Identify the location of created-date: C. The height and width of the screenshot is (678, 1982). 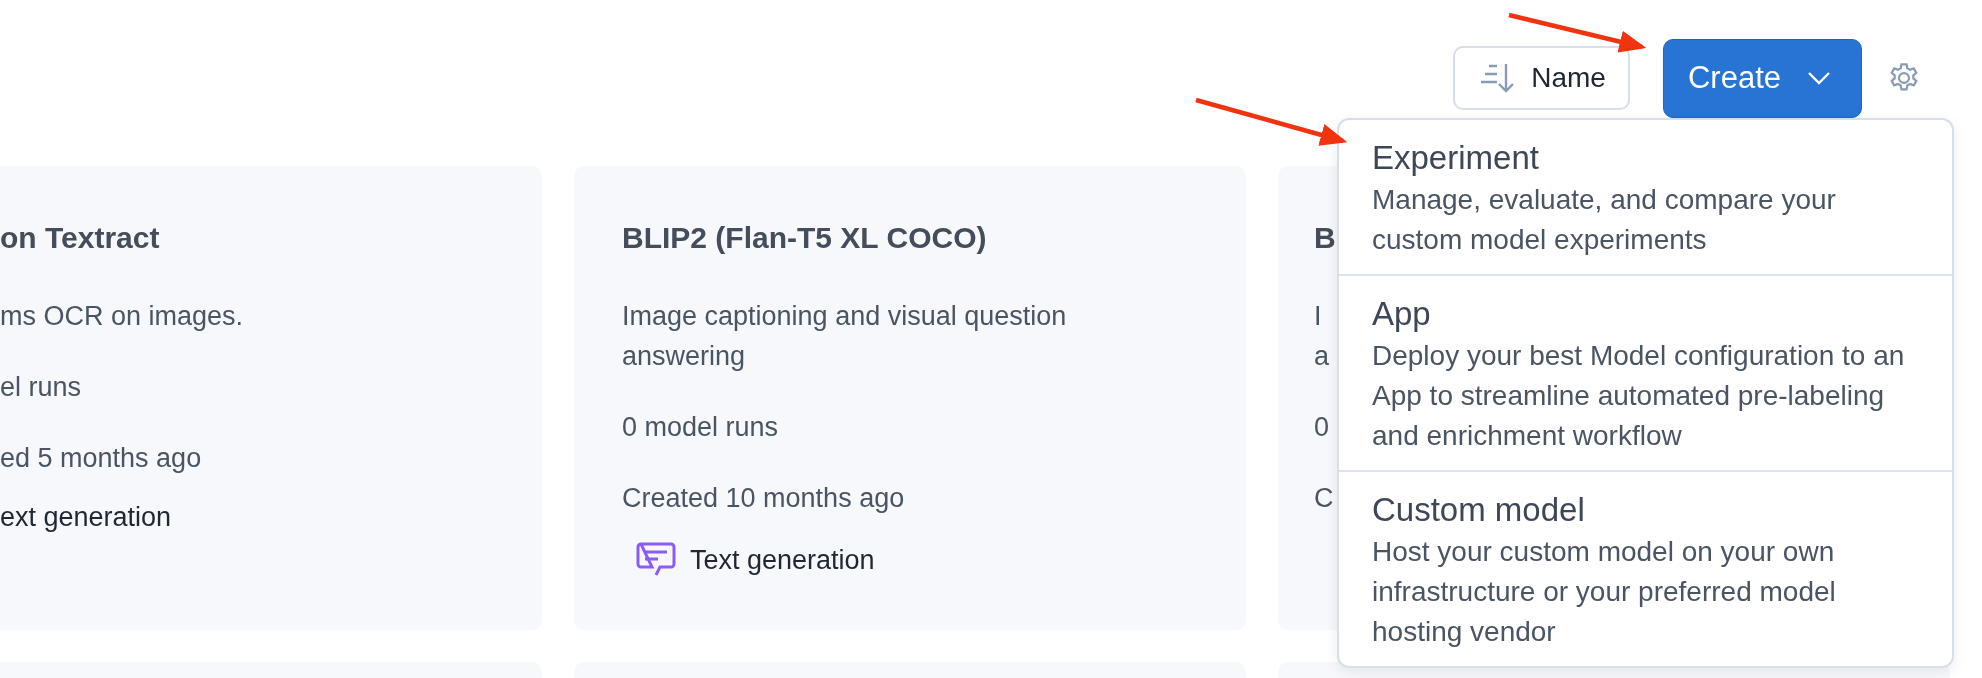
(1324, 498).